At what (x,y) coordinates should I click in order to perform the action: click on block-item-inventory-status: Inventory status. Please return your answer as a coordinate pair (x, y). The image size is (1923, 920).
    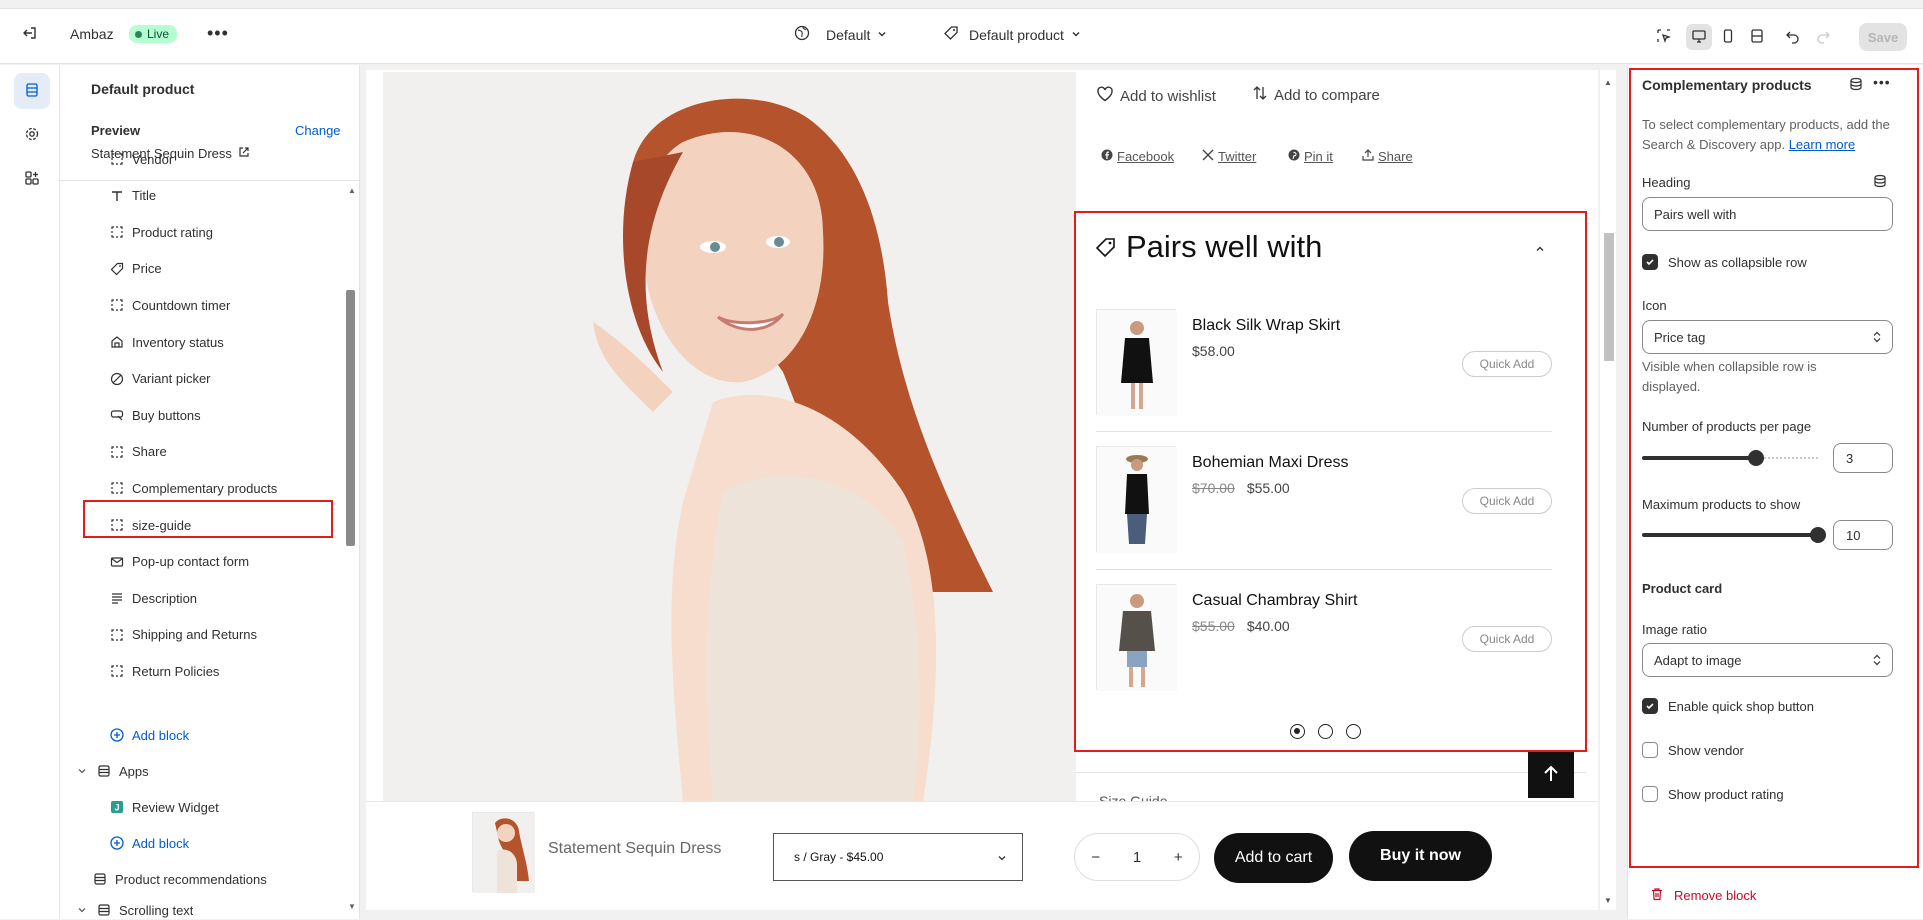
    Looking at the image, I should click on (167, 342).